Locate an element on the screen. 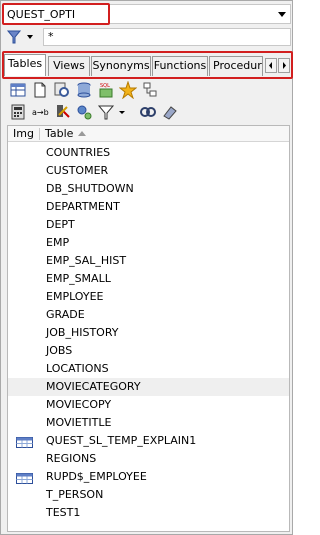  table-row: LOCATIONS is located at coordinates (148, 369).